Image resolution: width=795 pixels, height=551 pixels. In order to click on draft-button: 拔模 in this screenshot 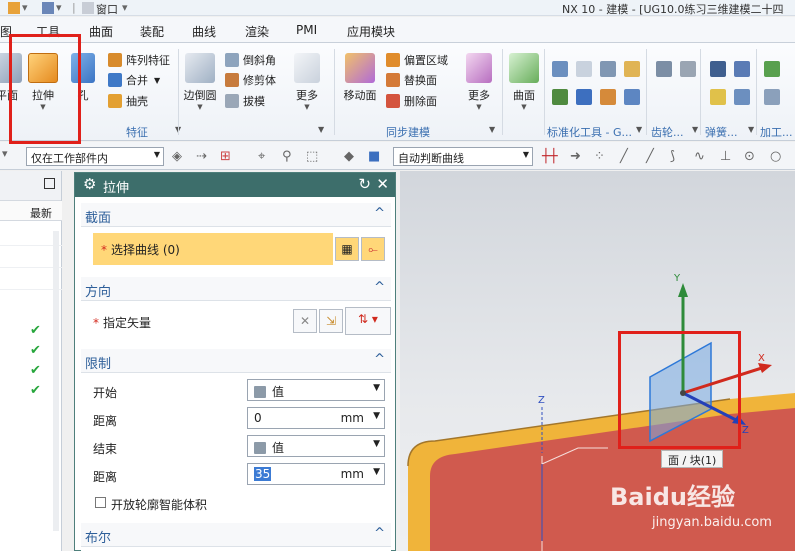, I will do `click(245, 101)`.